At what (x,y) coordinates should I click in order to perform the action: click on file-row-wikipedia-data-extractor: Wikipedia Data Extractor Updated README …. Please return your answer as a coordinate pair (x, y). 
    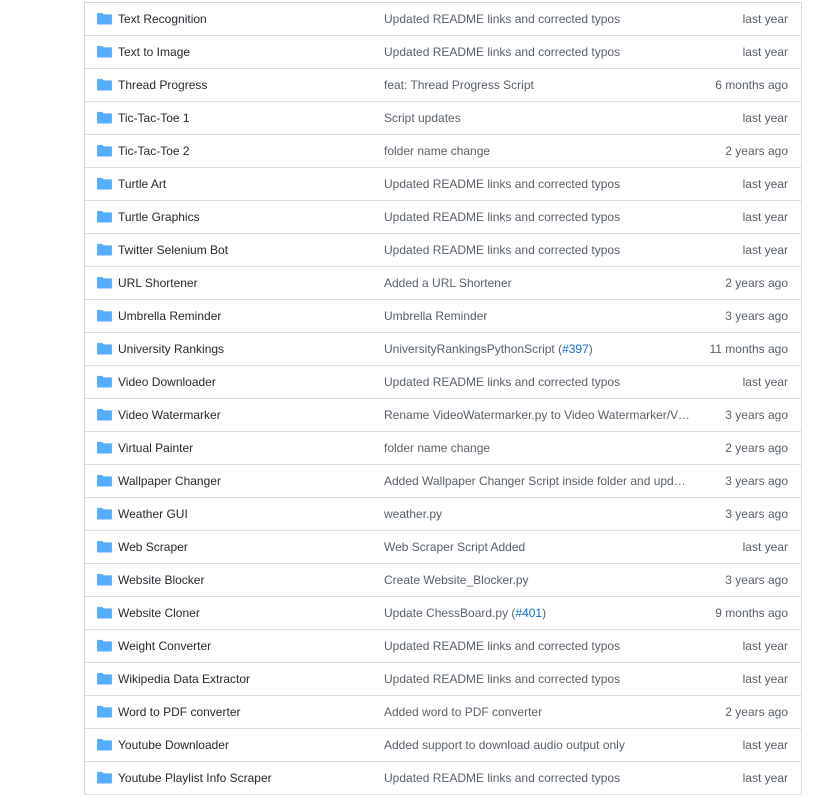
    Looking at the image, I should click on (443, 679).